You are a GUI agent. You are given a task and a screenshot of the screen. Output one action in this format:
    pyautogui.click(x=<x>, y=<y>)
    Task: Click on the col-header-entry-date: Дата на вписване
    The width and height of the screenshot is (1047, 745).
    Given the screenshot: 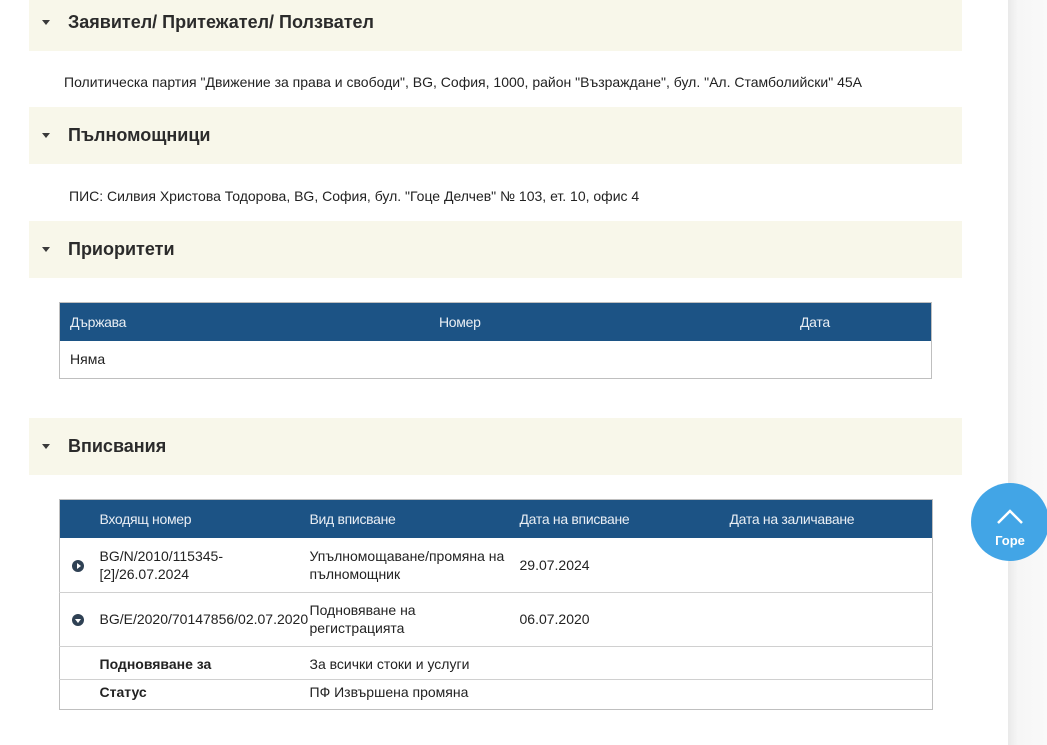 What is the action you would take?
    pyautogui.click(x=624, y=518)
    